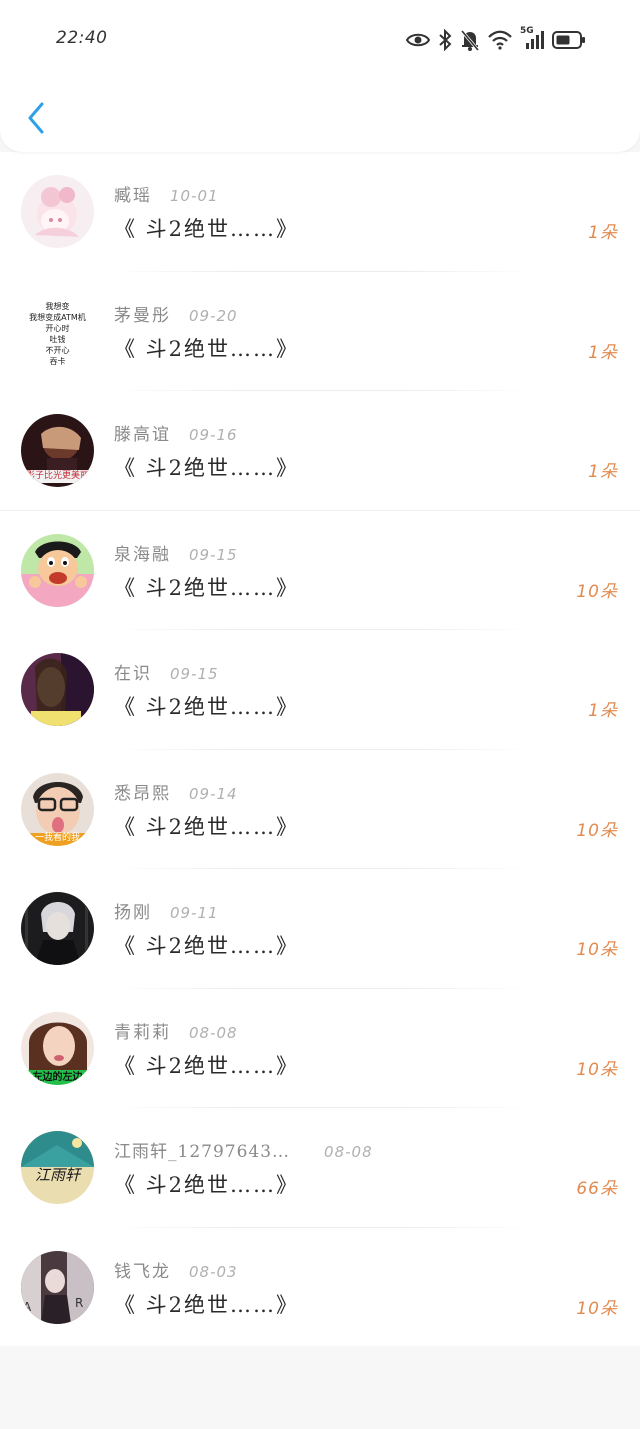 The height and width of the screenshot is (1429, 640). Describe the element at coordinates (320, 451) in the screenshot. I see `list-item: 影子比光更美丽 滕高谊 09-16 《 斗2绝世……》 1朵` at that location.